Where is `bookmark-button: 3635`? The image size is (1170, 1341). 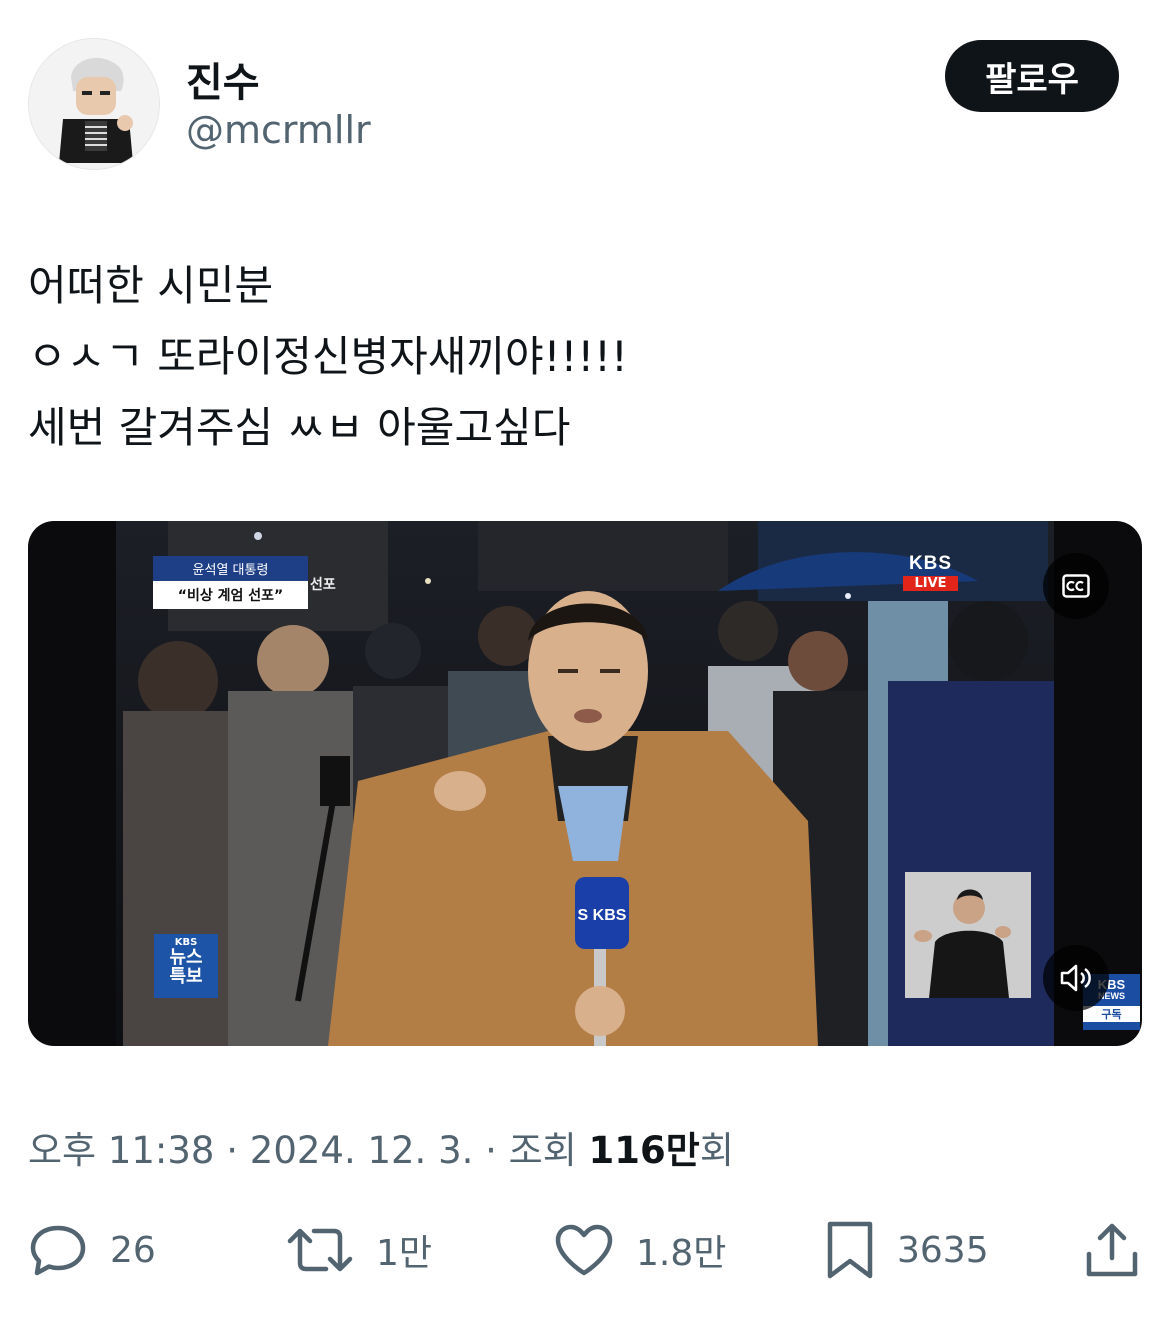 bookmark-button: 3635 is located at coordinates (907, 1250).